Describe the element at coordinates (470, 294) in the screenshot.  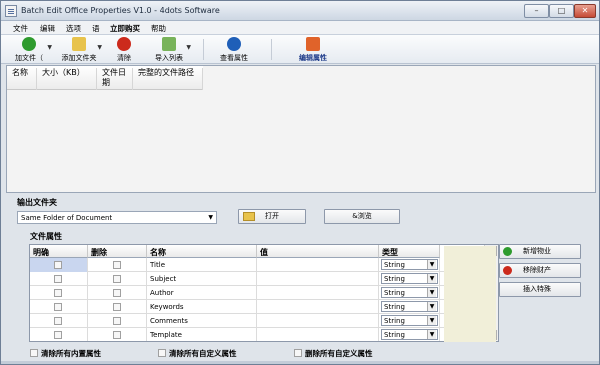
I see `grid-empty-area` at that location.